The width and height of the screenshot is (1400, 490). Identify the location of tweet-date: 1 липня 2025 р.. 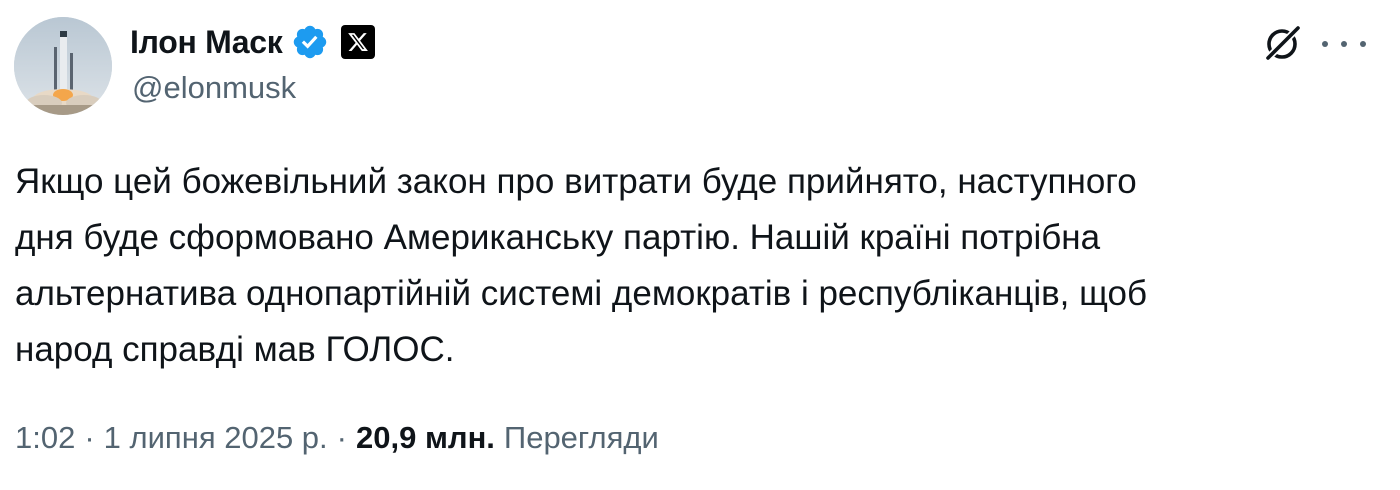
(216, 438).